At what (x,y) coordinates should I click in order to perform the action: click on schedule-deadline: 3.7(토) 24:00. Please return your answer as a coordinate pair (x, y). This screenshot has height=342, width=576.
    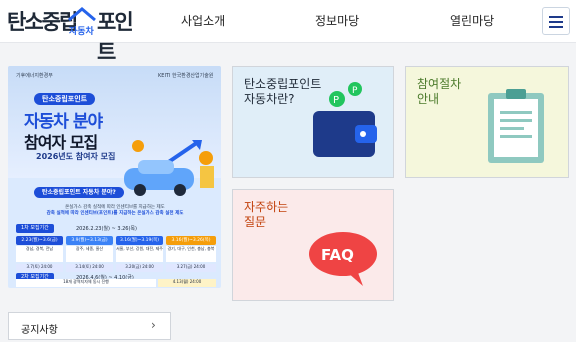
    Looking at the image, I should click on (39, 268).